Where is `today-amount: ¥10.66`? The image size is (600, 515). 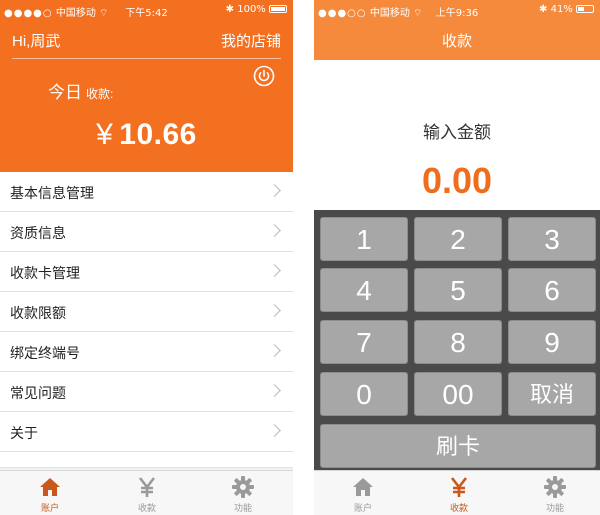 today-amount: ¥10.66 is located at coordinates (146, 135).